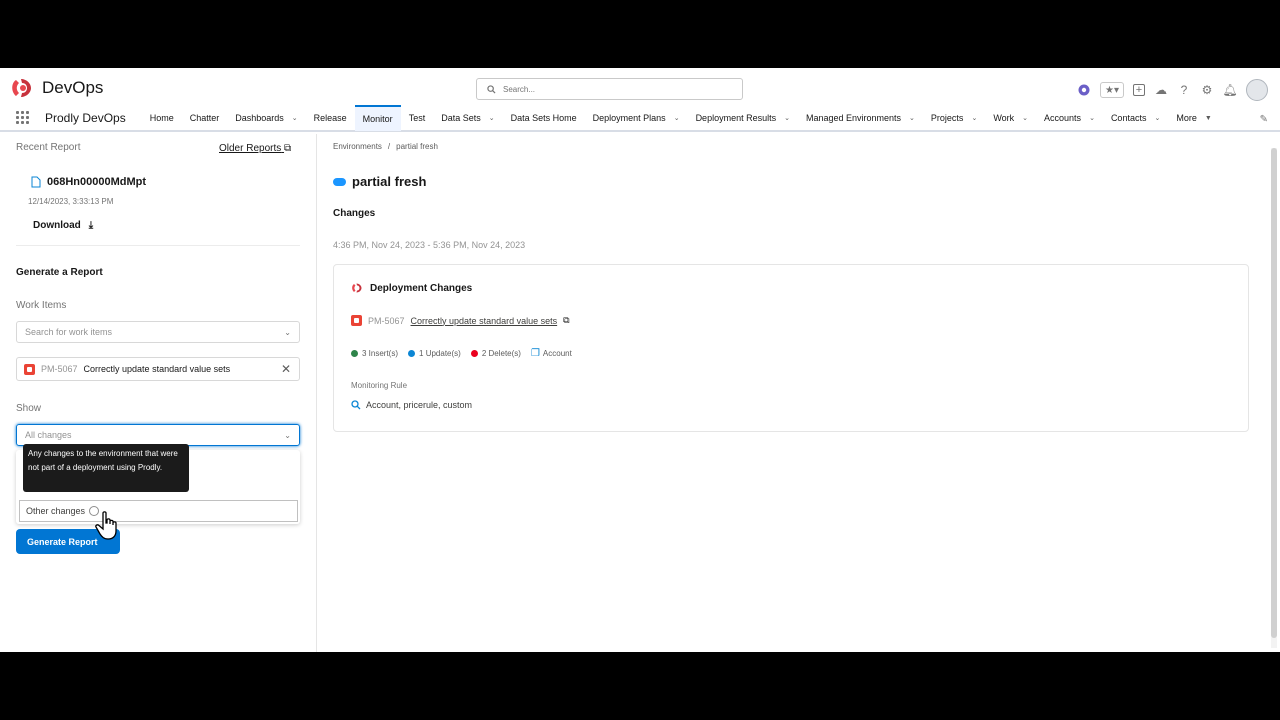 This screenshot has width=1280, height=720. I want to click on nav-item-data-sets-home: Data Sets Home, so click(544, 118).